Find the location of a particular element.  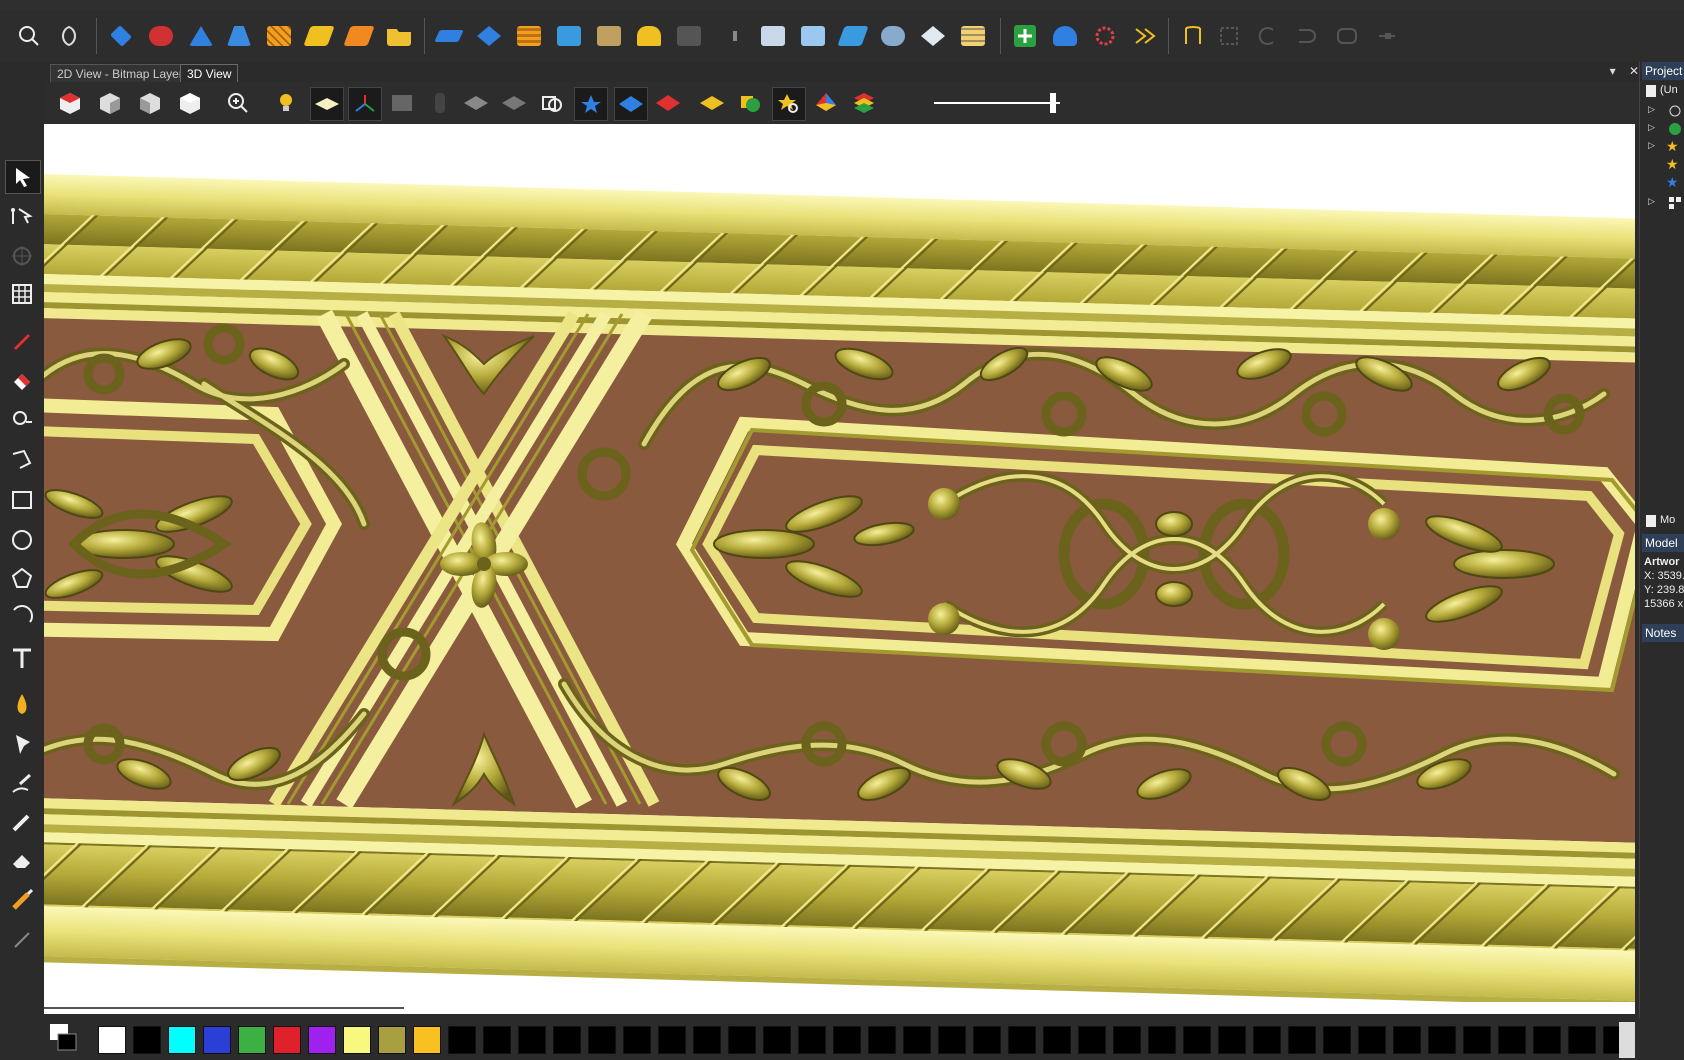

tab-3d-view: 3D View is located at coordinates (209, 73).